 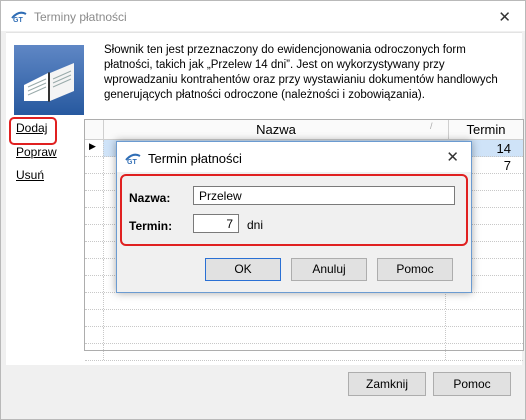 I want to click on current-row-arrow-icon, so click(x=94, y=148).